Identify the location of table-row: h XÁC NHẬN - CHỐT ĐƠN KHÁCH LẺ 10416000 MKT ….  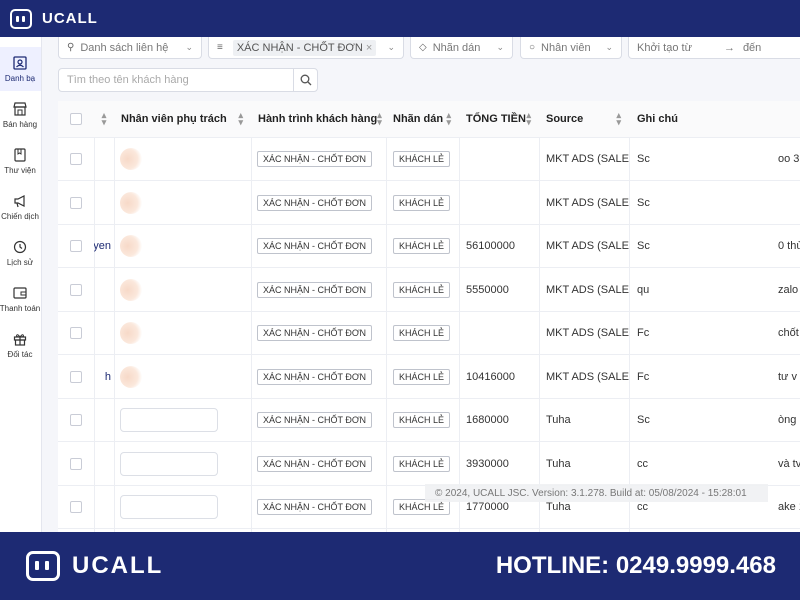
(429, 377).